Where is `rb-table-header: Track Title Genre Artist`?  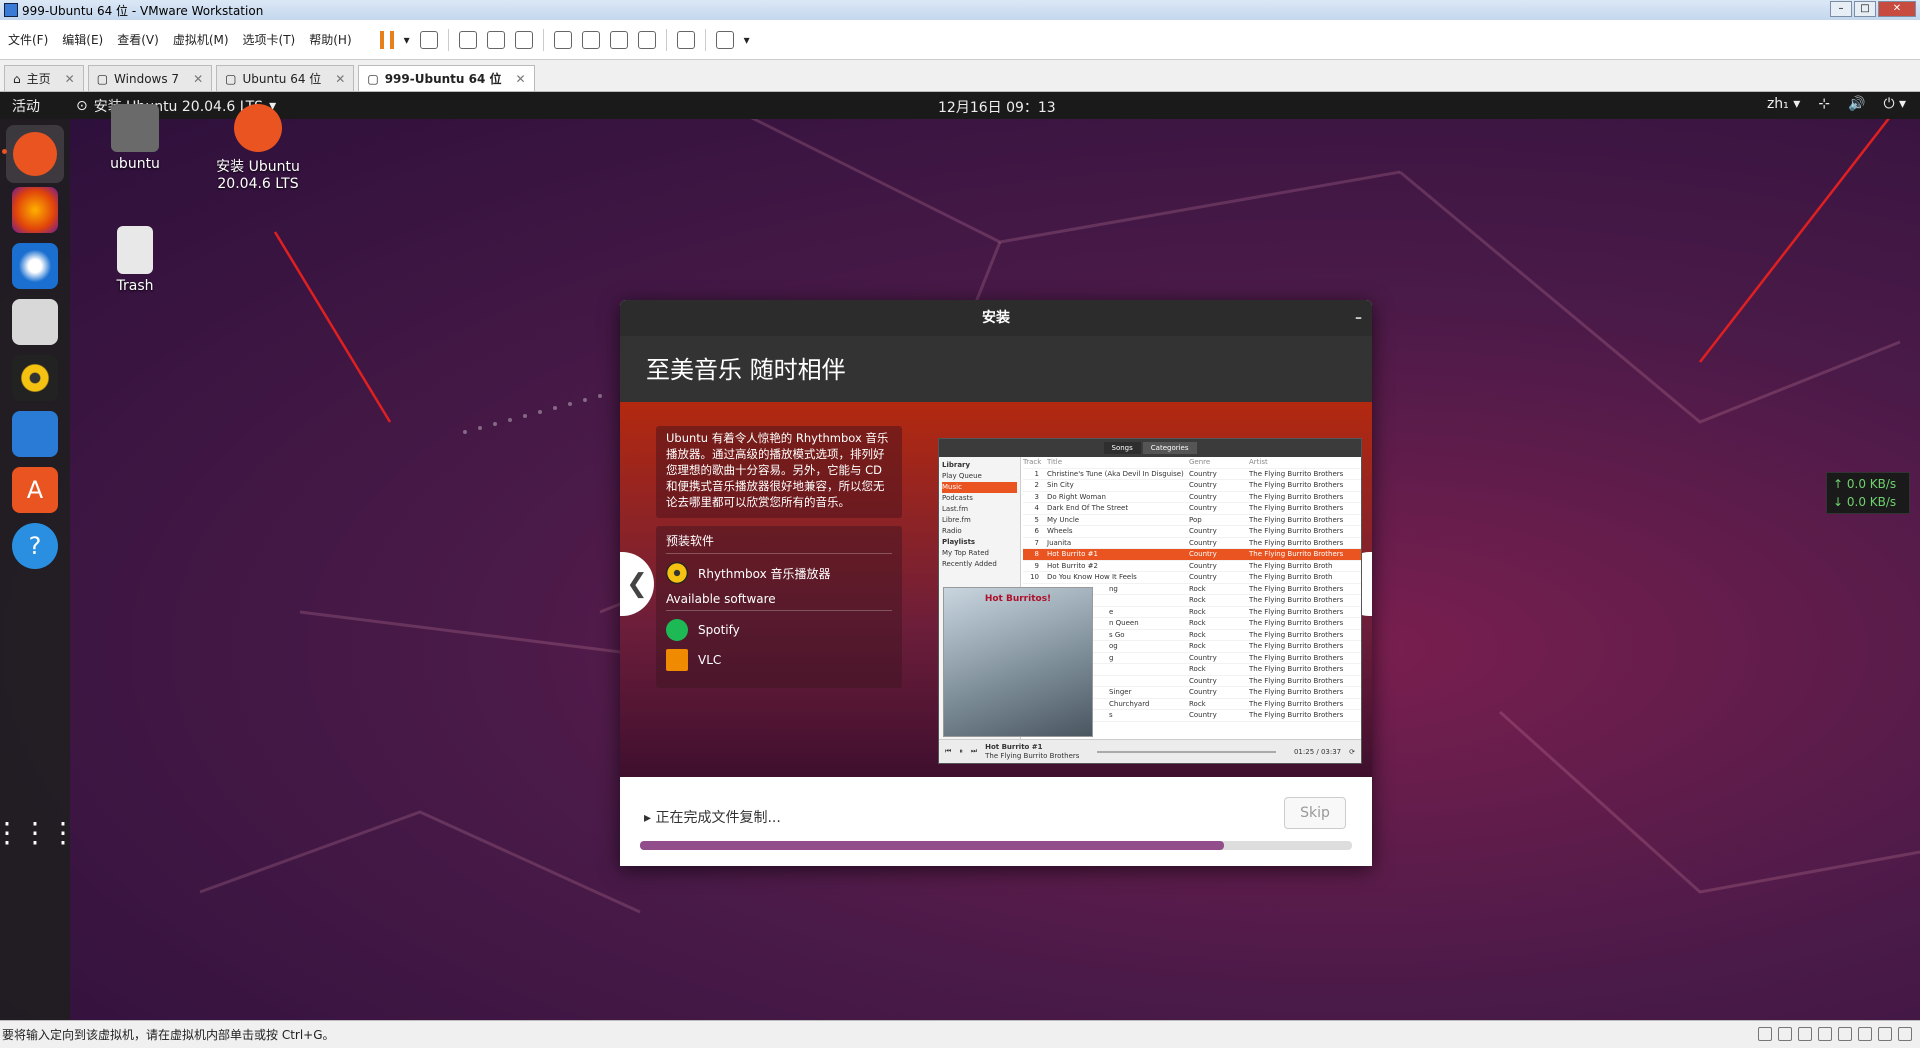 rb-table-header: Track Title Genre Artist is located at coordinates (1192, 463).